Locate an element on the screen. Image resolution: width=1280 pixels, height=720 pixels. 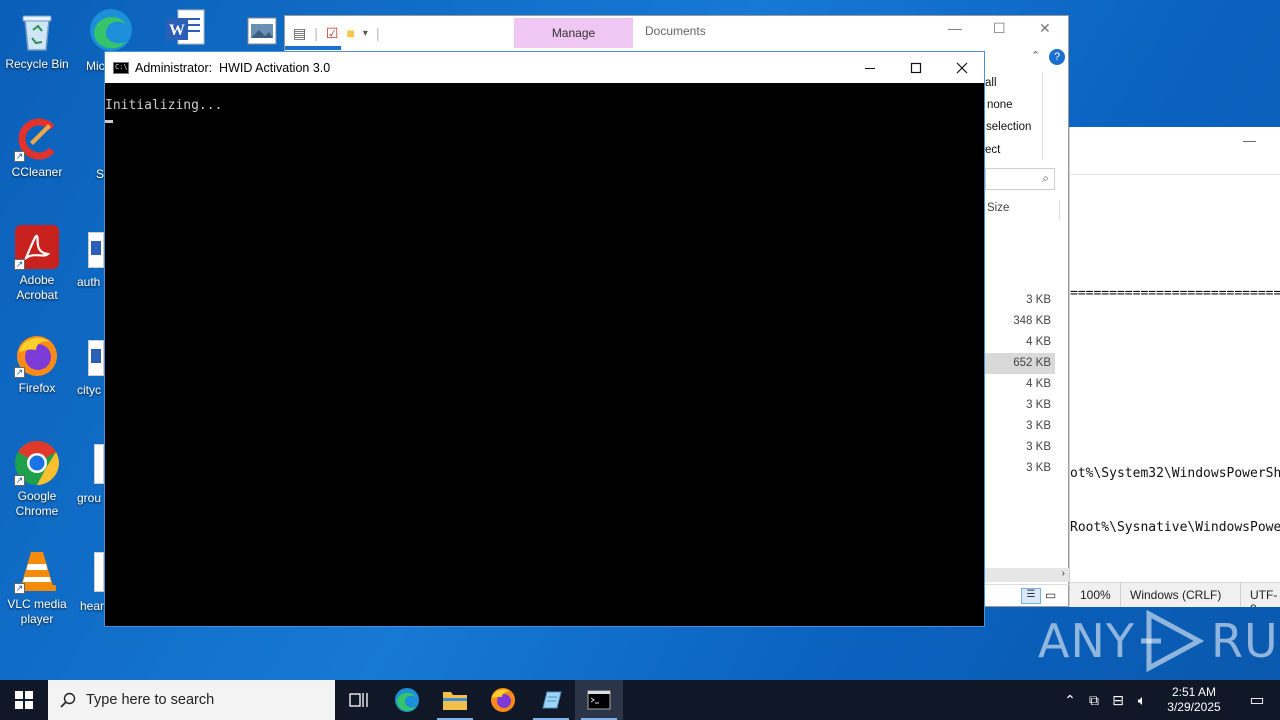
column-divider is located at coordinates (1059, 210).